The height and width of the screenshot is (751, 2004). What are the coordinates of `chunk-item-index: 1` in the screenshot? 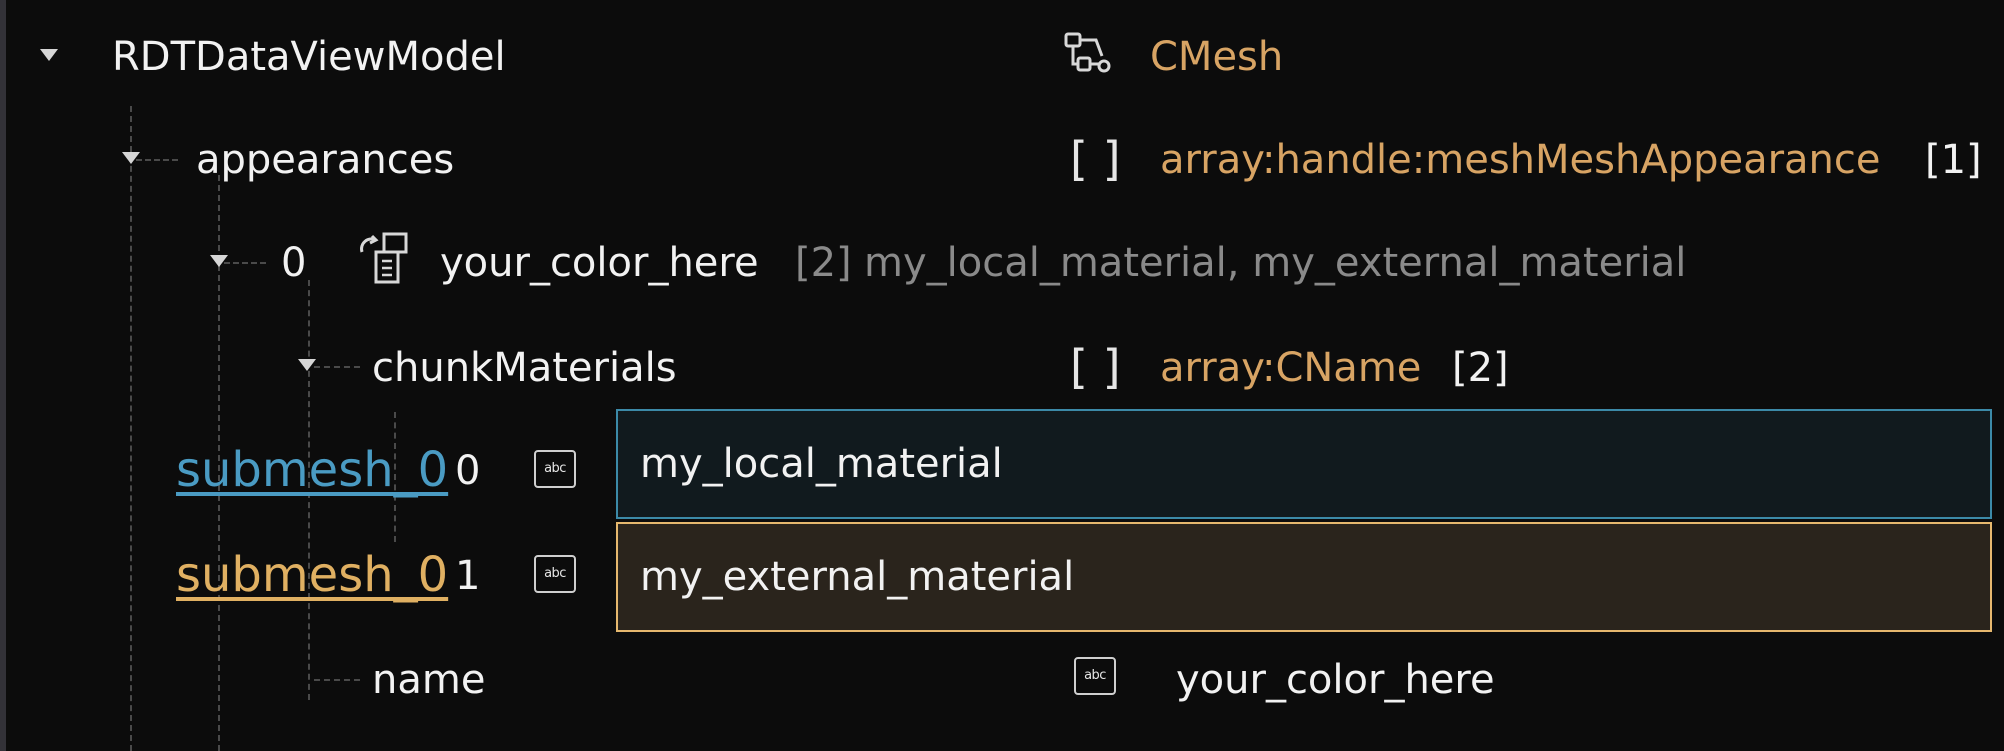 It's located at (468, 576).